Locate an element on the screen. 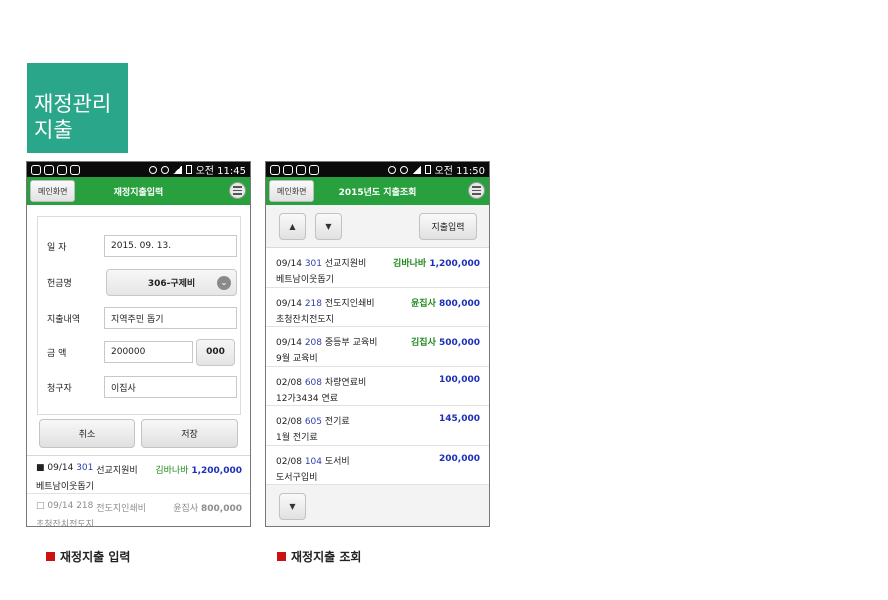 Image resolution: width=888 pixels, height=600 pixels. date-label: 일 자 is located at coordinates (57, 247).